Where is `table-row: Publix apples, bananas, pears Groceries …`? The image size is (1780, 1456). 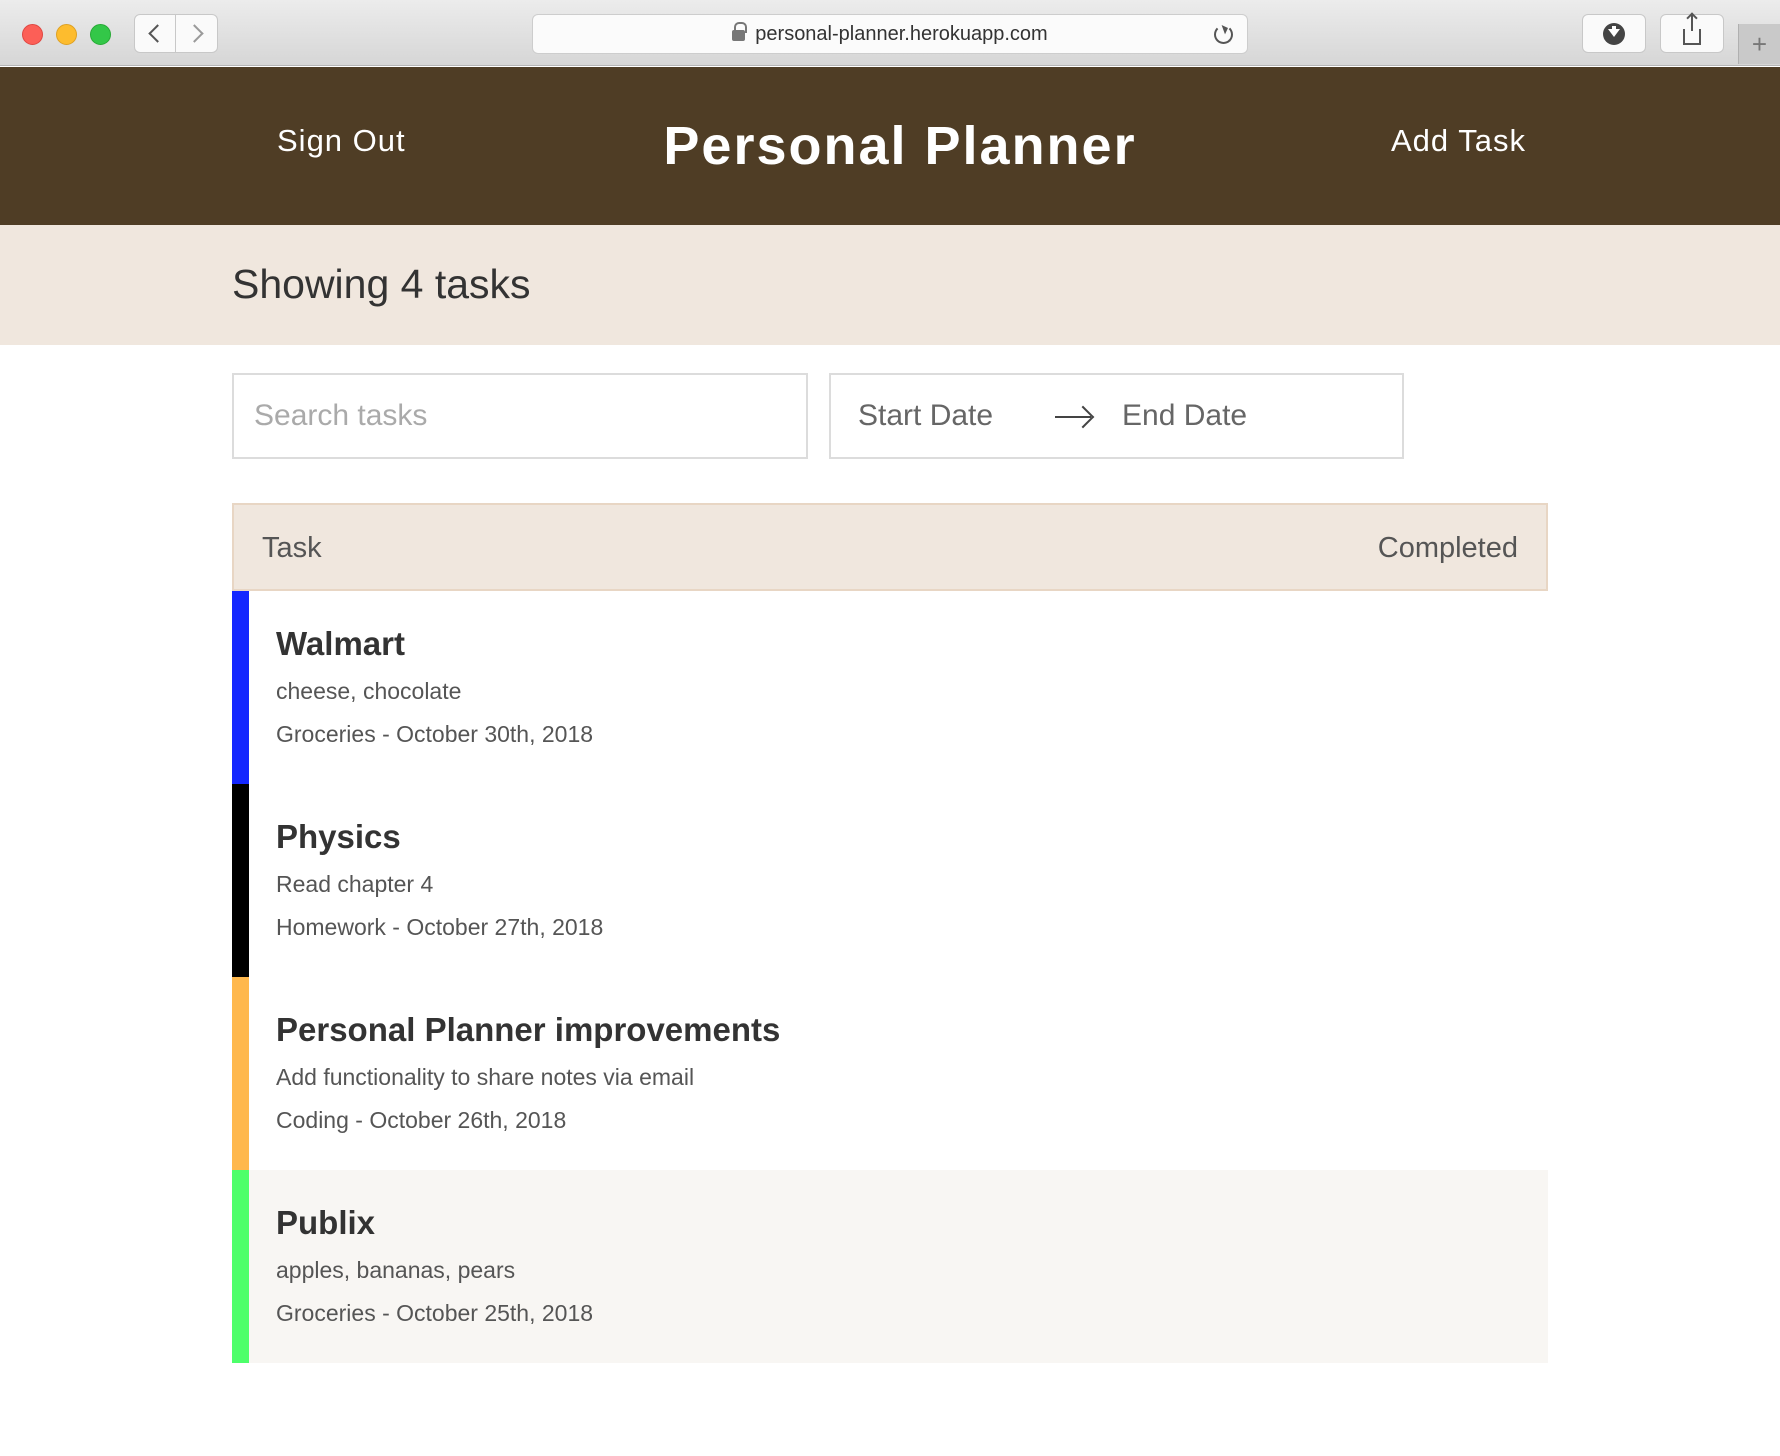
table-row: Publix apples, bananas, pears Groceries … is located at coordinates (890, 1266).